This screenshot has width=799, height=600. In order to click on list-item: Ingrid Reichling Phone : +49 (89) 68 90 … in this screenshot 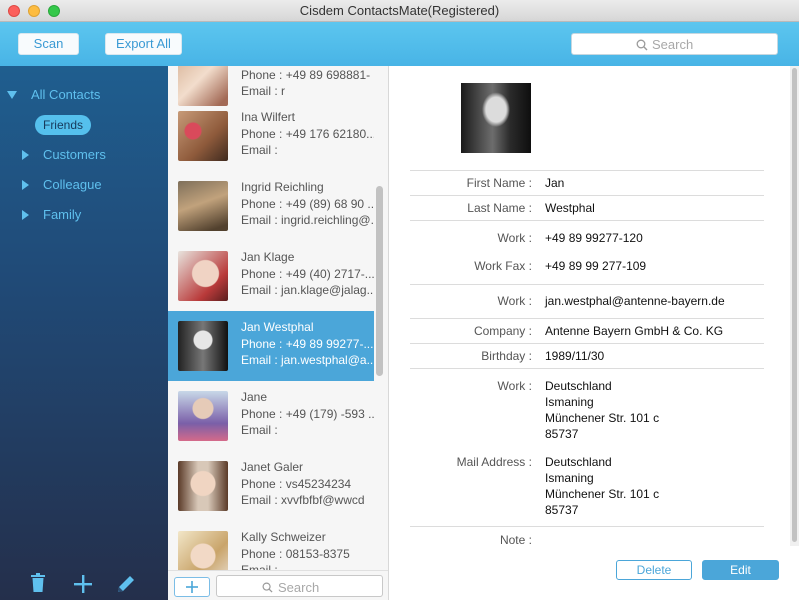, I will do `click(271, 206)`.